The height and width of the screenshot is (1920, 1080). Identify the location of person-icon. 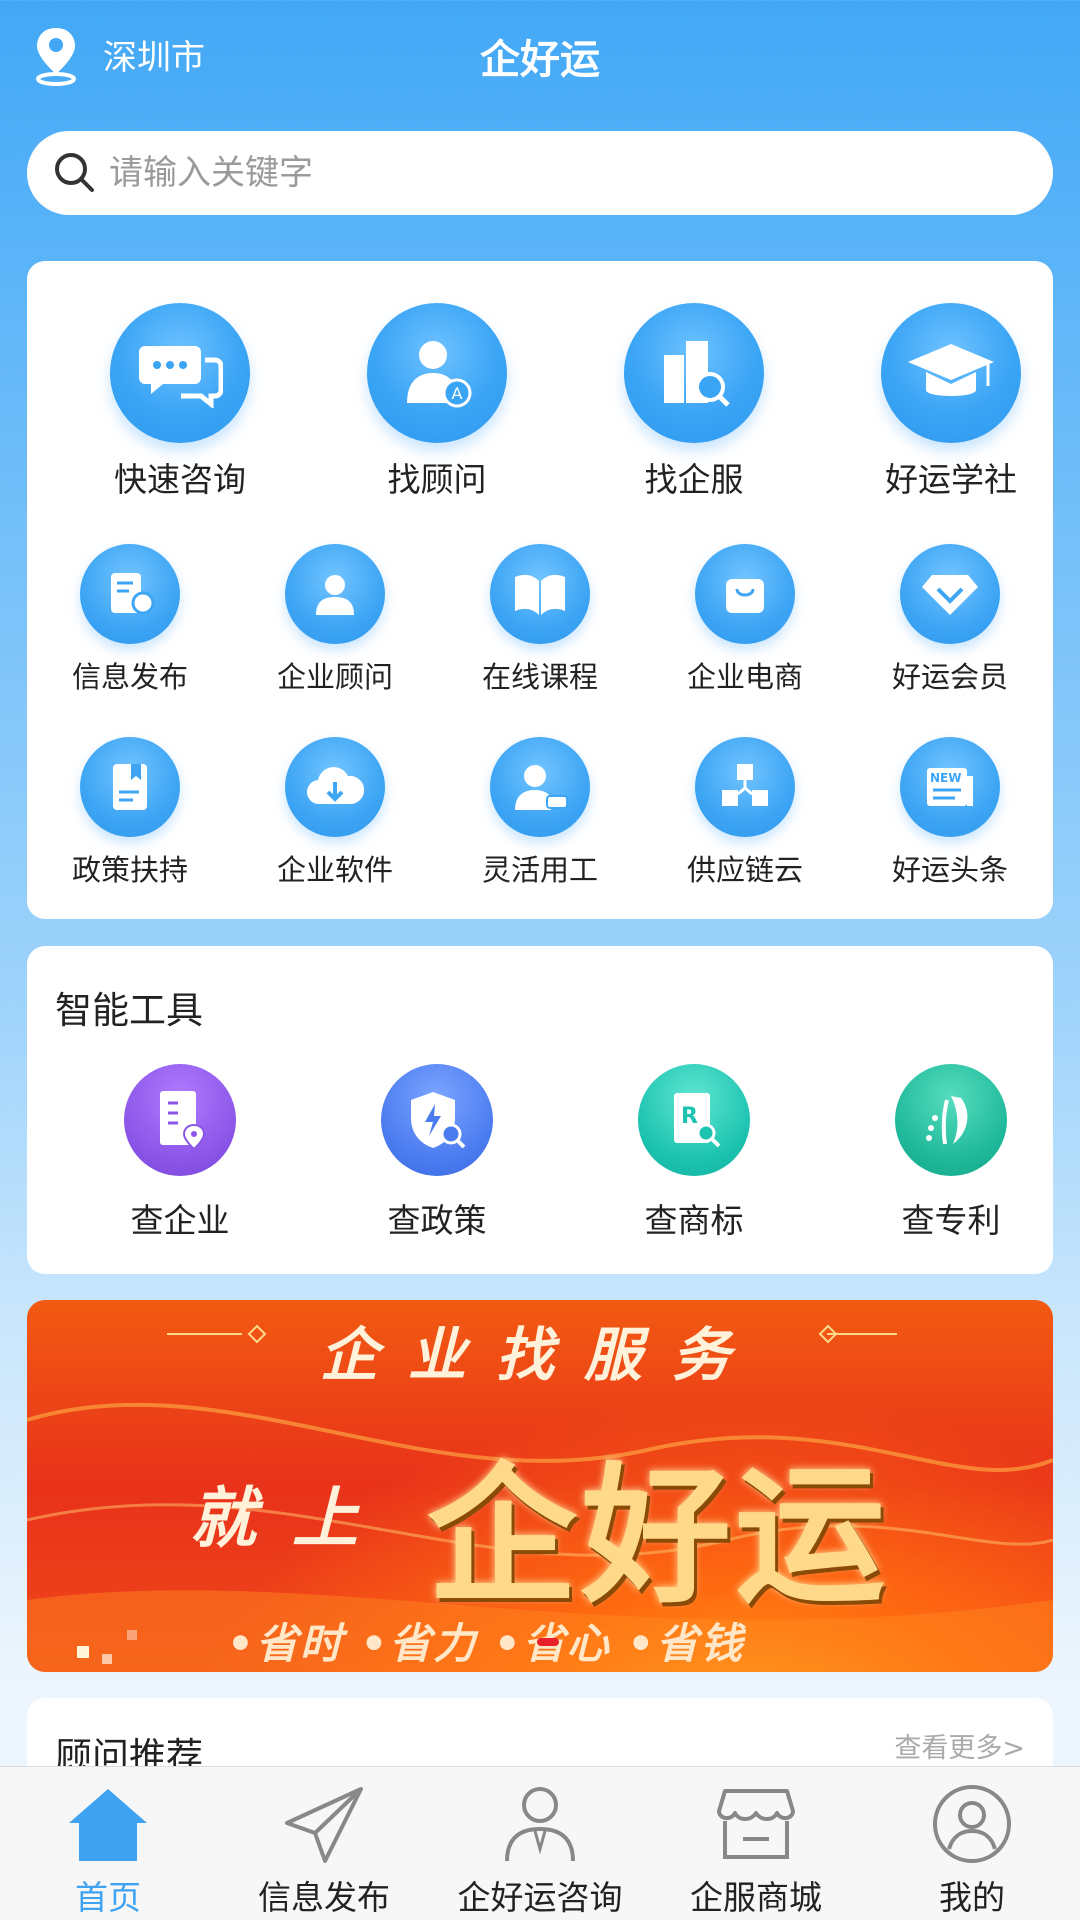
(335, 594).